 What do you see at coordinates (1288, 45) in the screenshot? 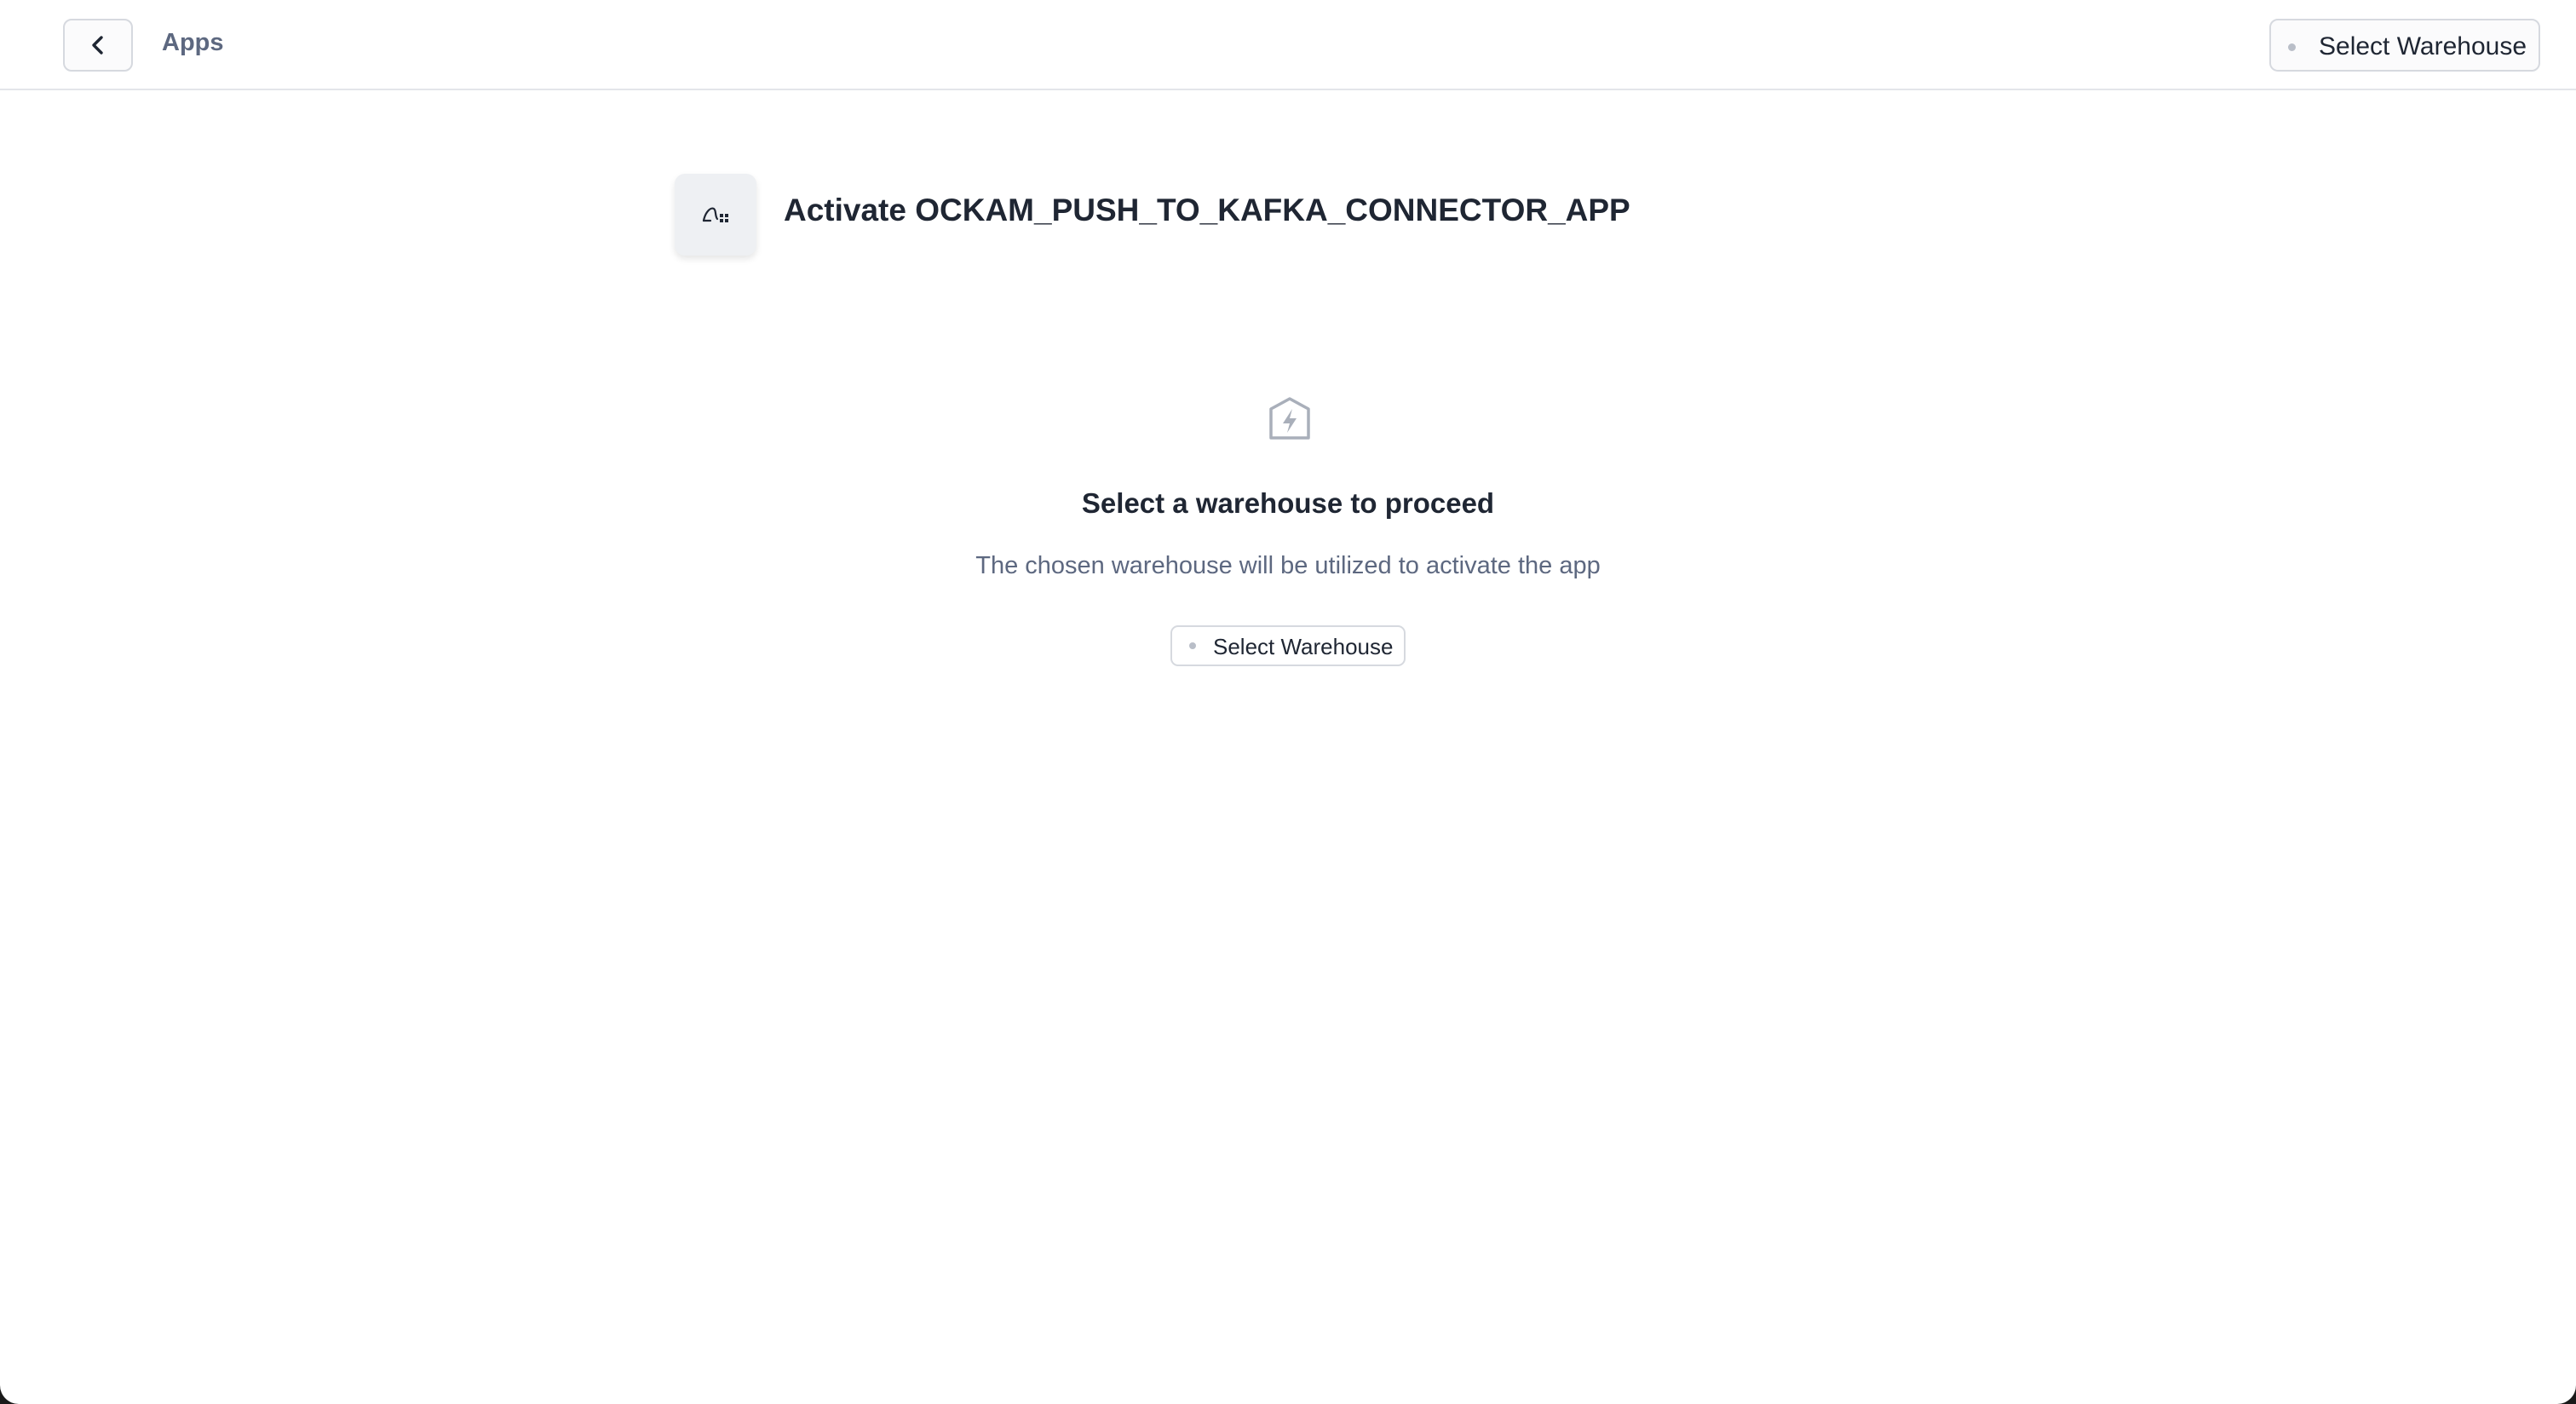
I see `top-bar: Apps Select Warehouse` at bounding box center [1288, 45].